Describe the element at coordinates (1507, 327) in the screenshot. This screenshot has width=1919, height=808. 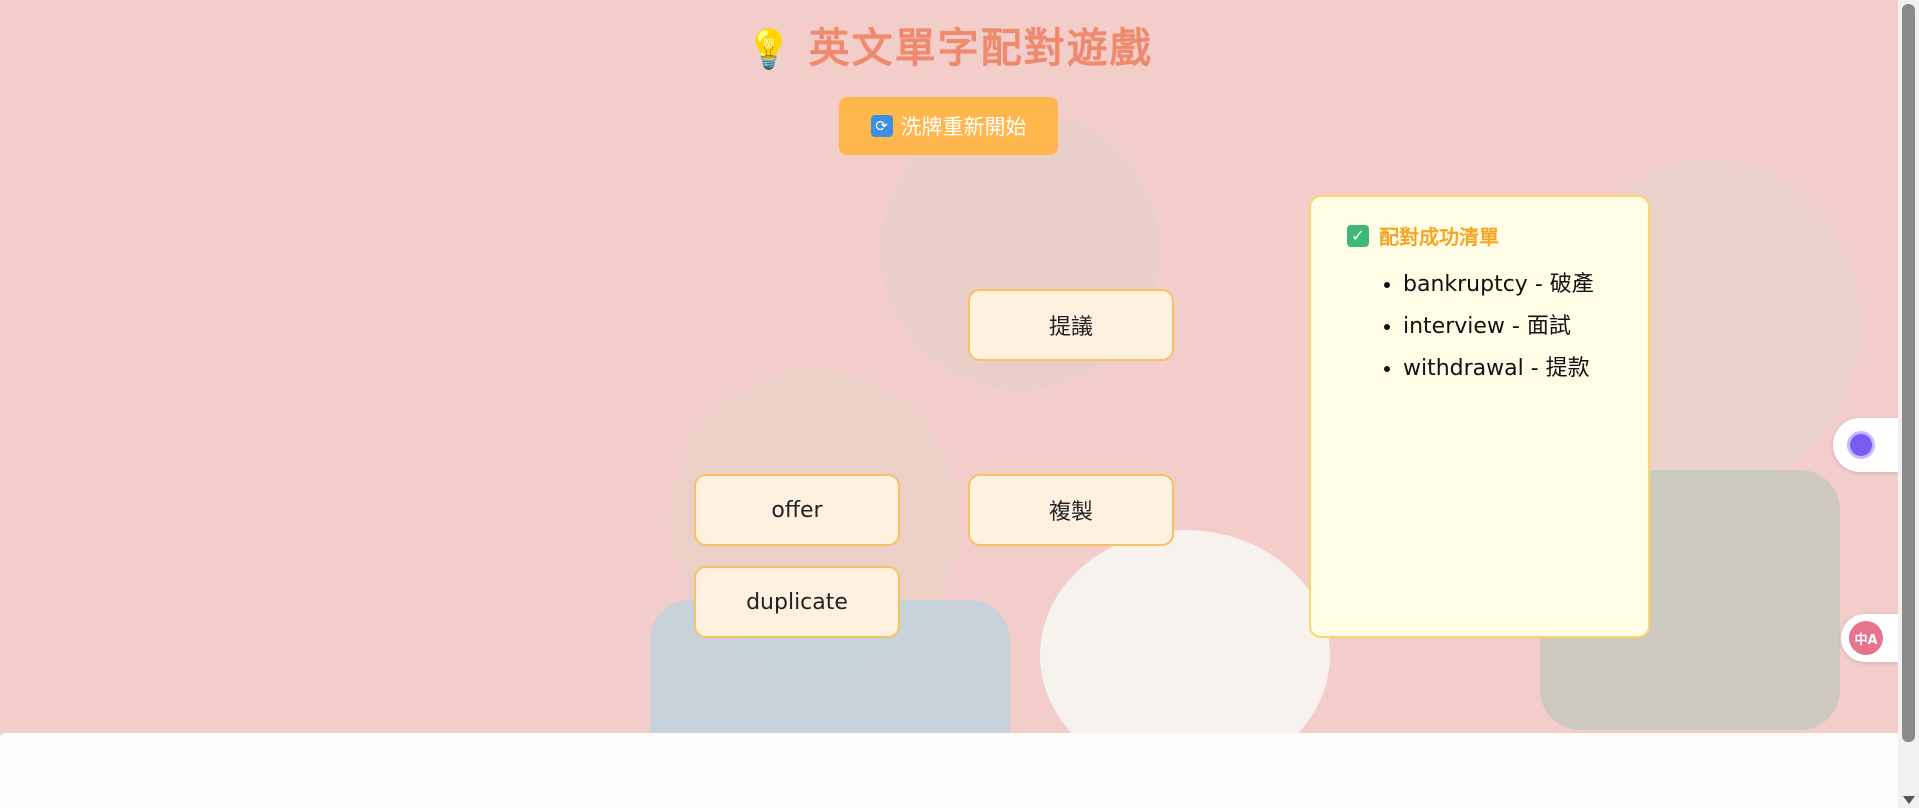
I see `matched-item: interview - 面試` at that location.